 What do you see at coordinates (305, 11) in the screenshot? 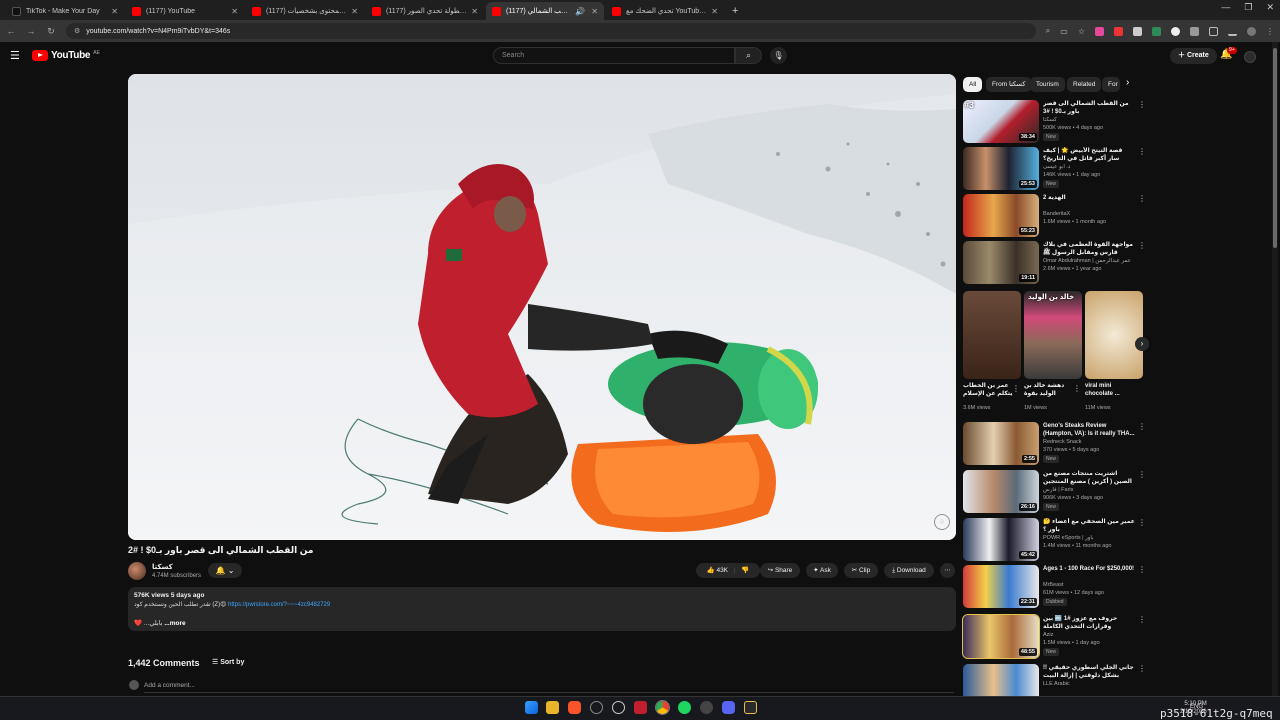
I see `browser-tab: (1177) صناع المحتوى بشخصيات ✕` at bounding box center [305, 11].